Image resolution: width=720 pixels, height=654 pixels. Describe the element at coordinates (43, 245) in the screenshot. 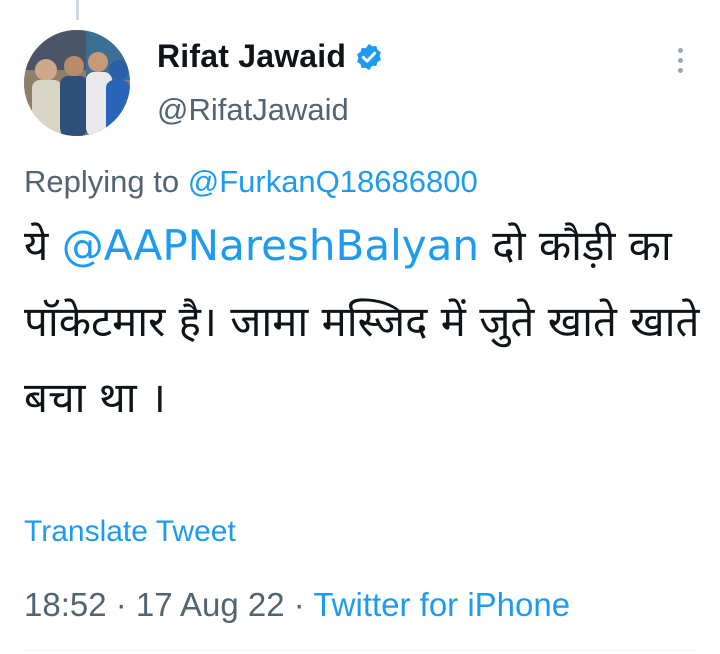

I see `tweet-text-start: ये` at that location.